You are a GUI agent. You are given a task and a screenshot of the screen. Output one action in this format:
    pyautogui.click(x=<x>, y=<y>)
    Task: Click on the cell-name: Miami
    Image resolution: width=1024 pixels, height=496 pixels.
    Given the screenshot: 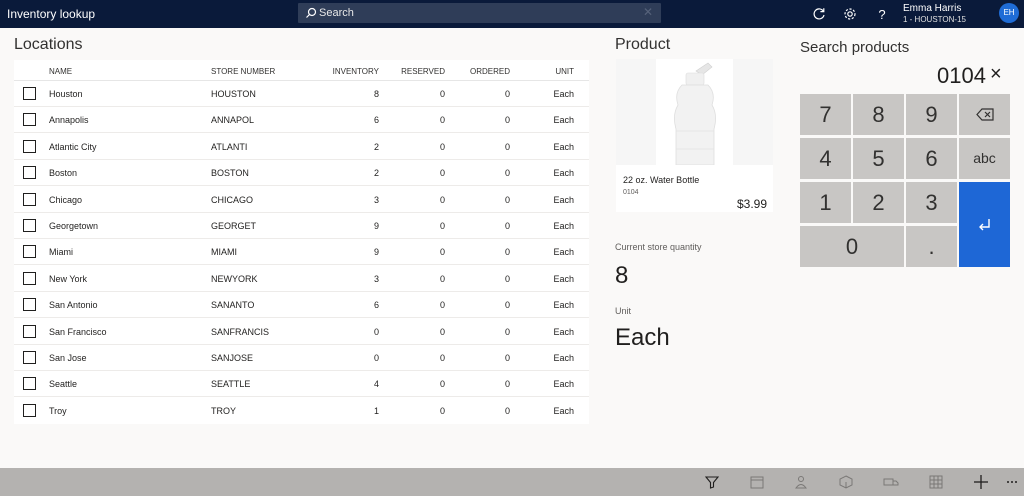 What is the action you would take?
    pyautogui.click(x=61, y=252)
    